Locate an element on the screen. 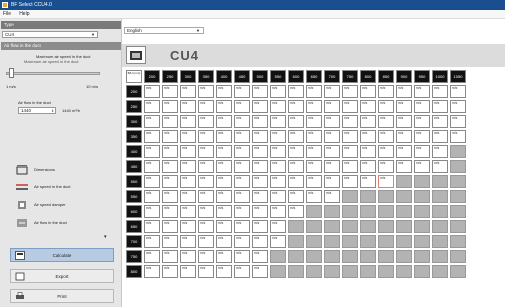 Image resolution: width=505 pixels, height=307 pixels. flow-input: 1440 ⇕ is located at coordinates (37, 110).